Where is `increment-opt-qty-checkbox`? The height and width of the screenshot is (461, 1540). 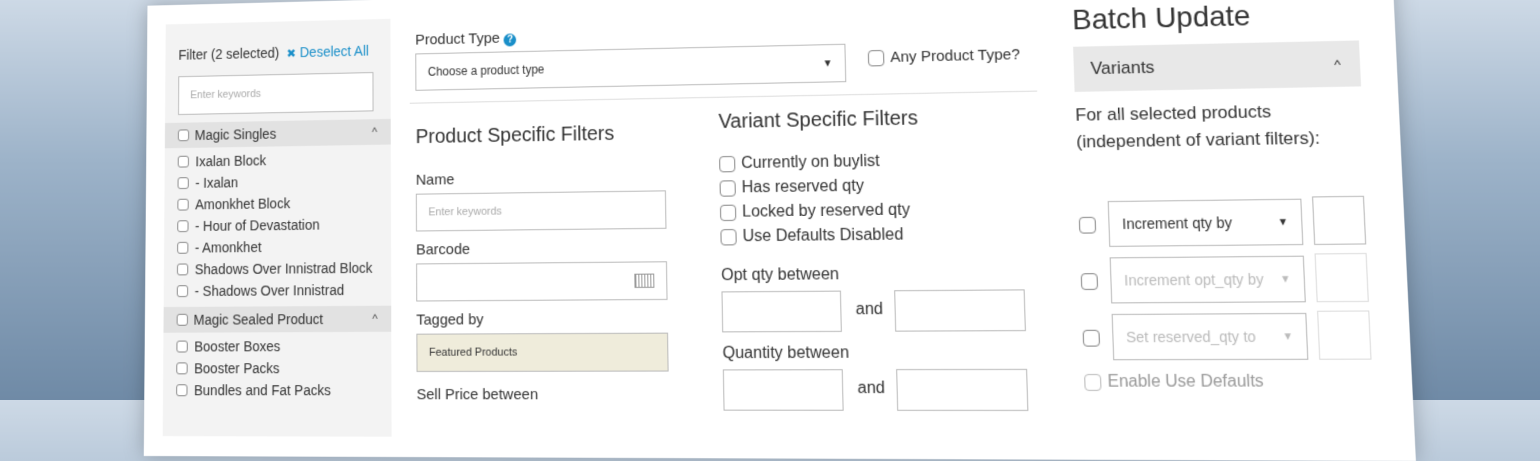
increment-opt-qty-checkbox is located at coordinates (1092, 281).